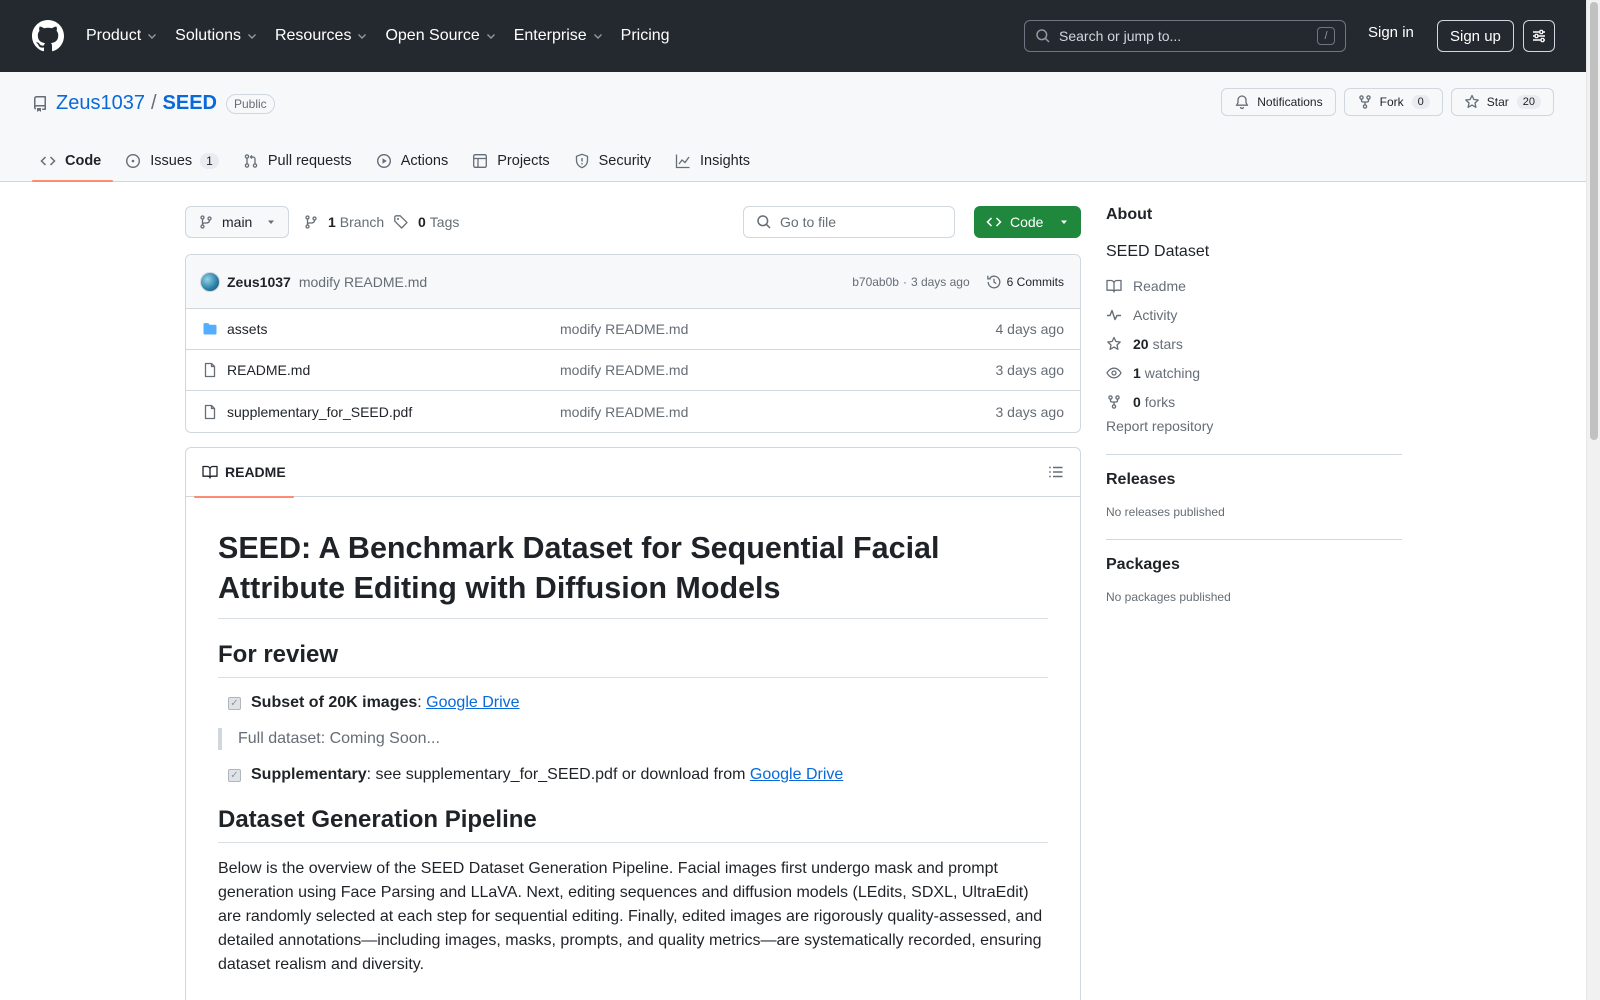  Describe the element at coordinates (1254, 539) in the screenshot. I see `divider` at that location.